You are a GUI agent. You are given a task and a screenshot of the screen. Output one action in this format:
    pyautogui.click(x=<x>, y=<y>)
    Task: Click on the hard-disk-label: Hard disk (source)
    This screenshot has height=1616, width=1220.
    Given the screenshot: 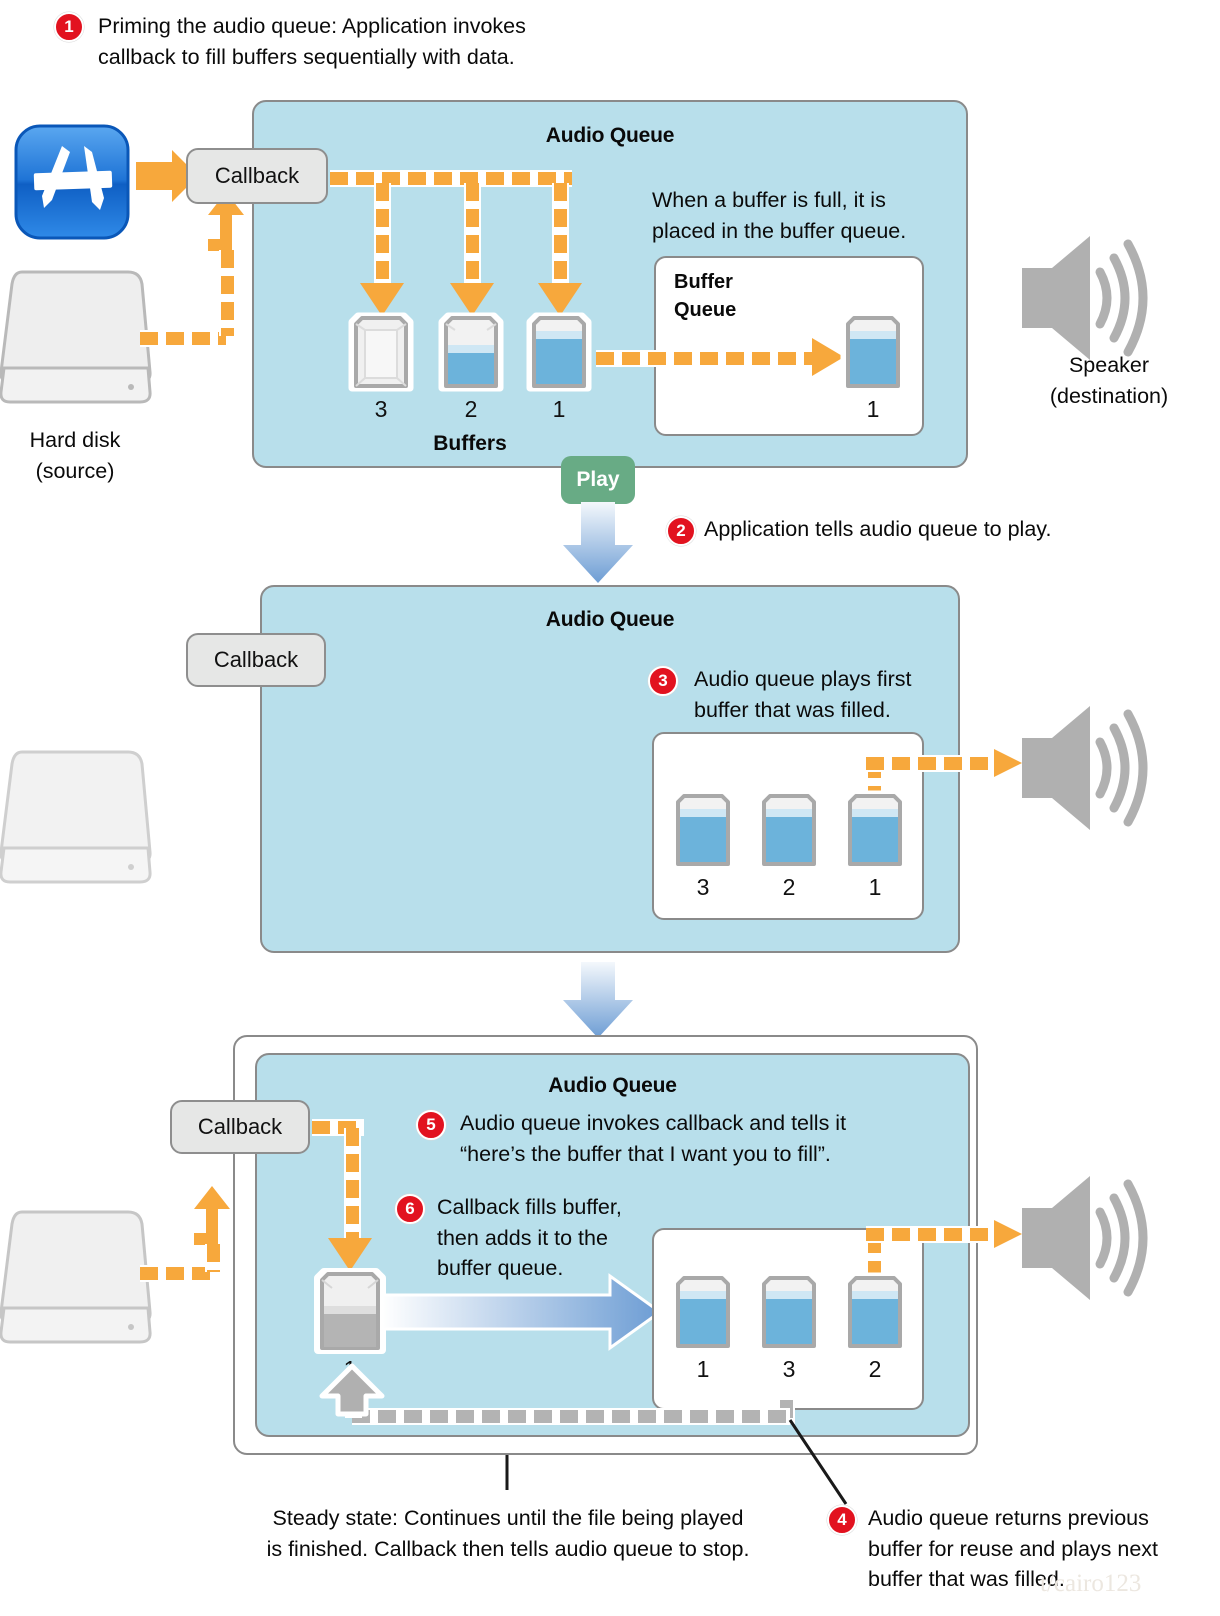 What is the action you would take?
    pyautogui.click(x=75, y=456)
    